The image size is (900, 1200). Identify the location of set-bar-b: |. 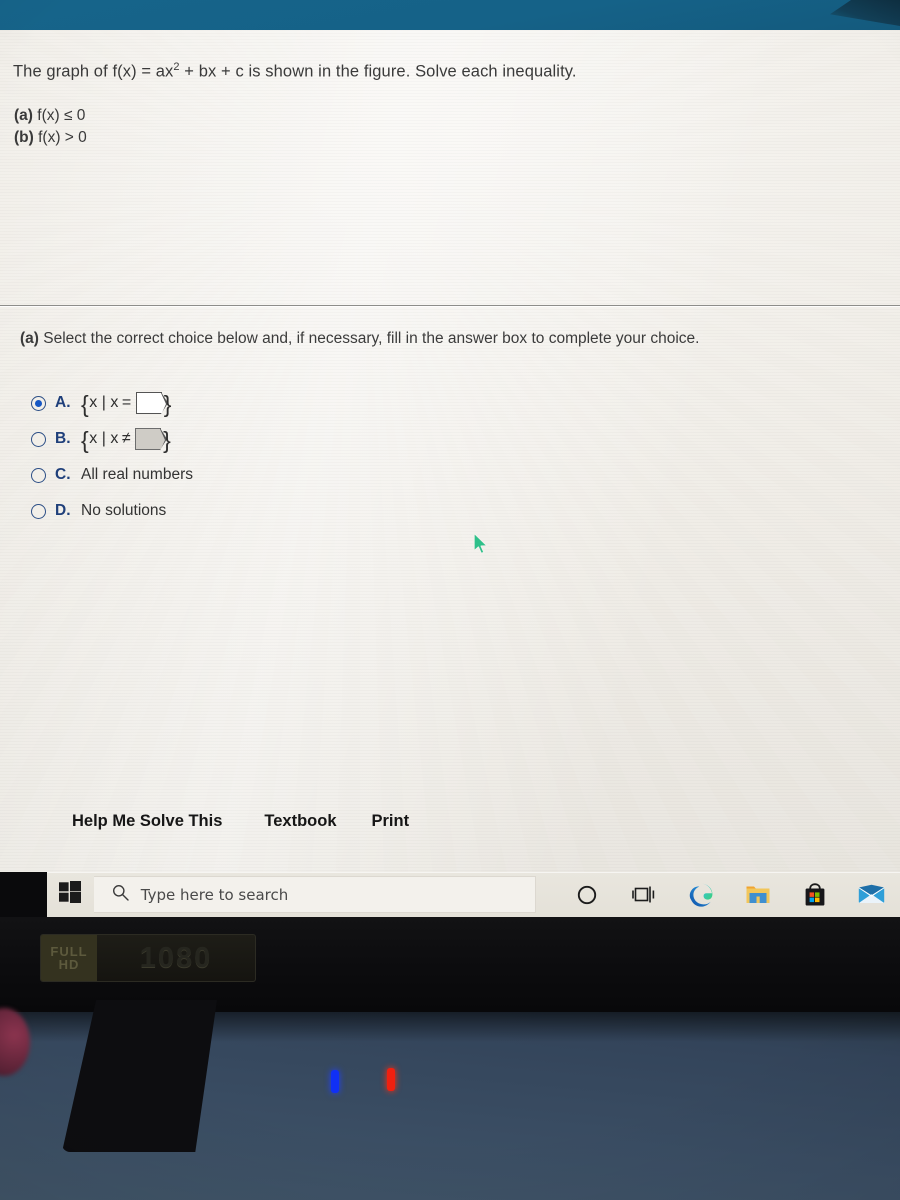
(104, 438).